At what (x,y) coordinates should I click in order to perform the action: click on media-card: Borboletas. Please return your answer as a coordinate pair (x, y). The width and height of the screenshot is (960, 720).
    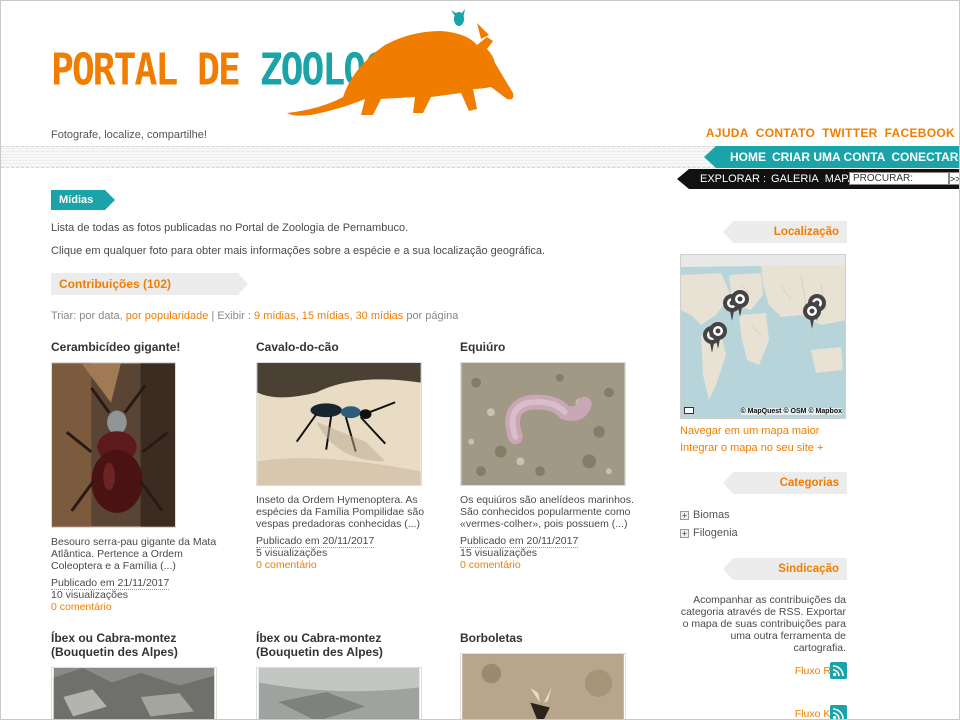
    Looking at the image, I should click on (547, 675).